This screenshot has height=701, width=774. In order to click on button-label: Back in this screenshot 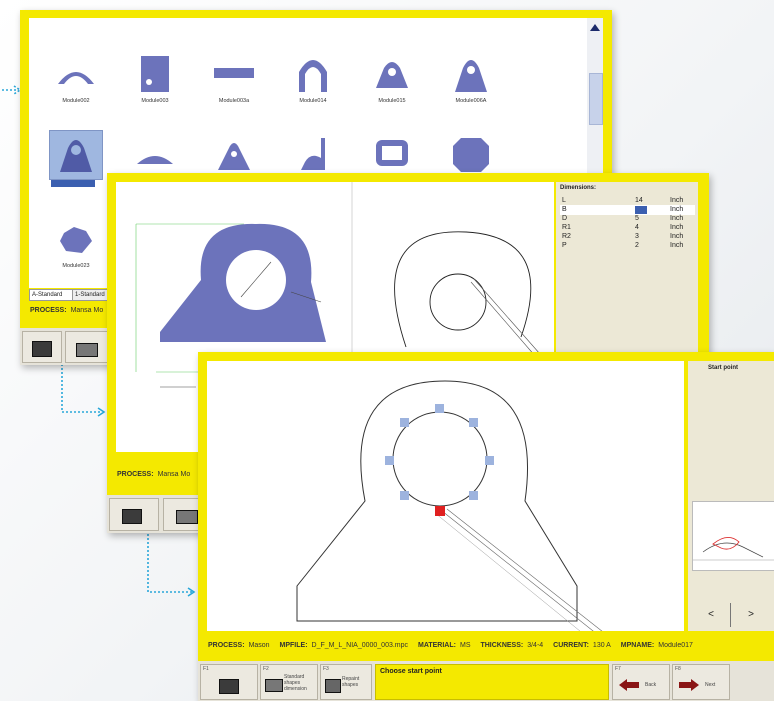, I will do `click(651, 685)`.